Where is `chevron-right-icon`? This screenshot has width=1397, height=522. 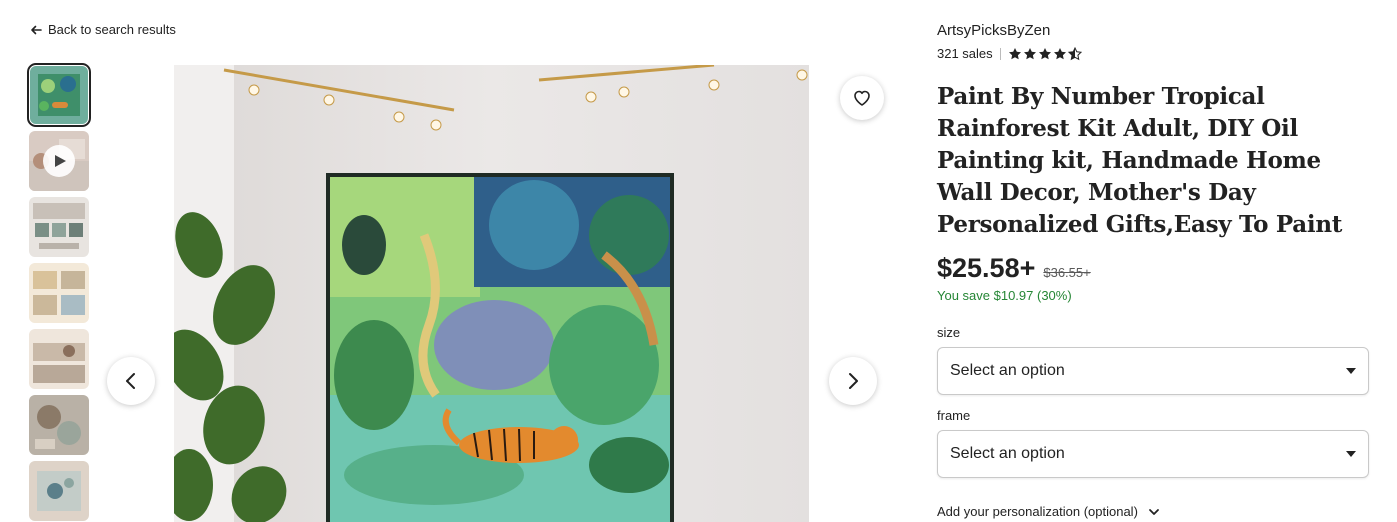 chevron-right-icon is located at coordinates (853, 381).